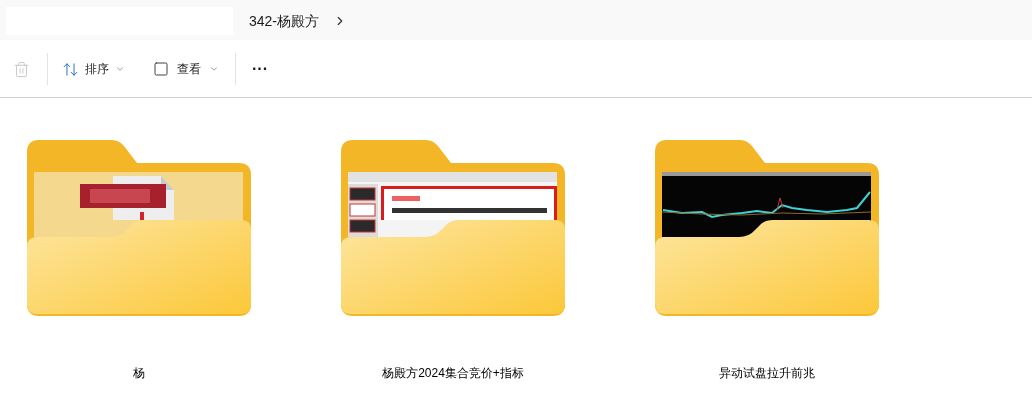 The image size is (1032, 413). Describe the element at coordinates (93, 69) in the screenshot. I see `sort-button: 排序` at that location.